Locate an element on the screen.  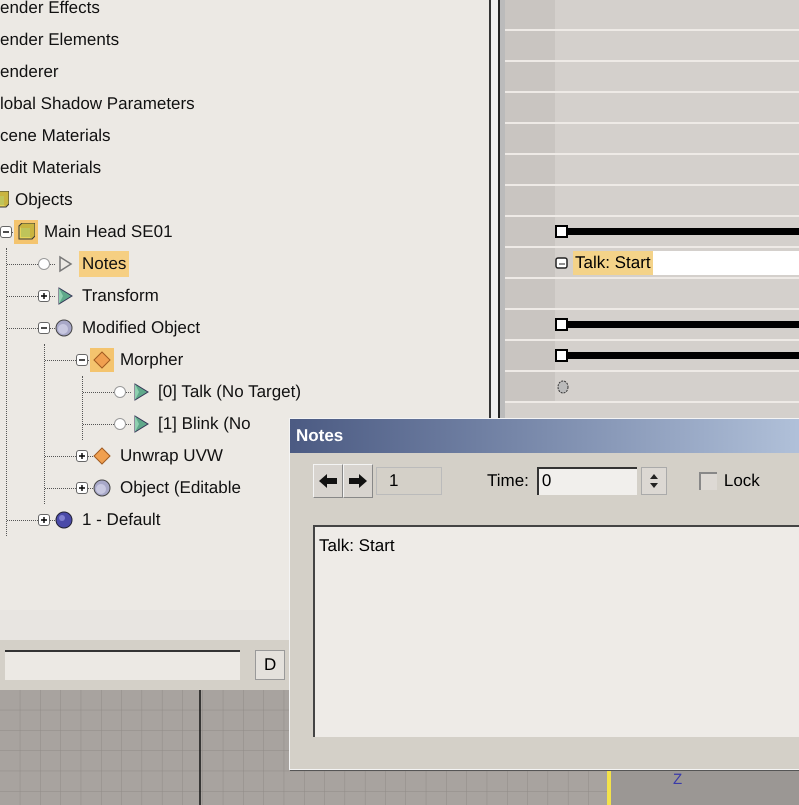
tree-item: Unwrap UVW is located at coordinates (171, 456).